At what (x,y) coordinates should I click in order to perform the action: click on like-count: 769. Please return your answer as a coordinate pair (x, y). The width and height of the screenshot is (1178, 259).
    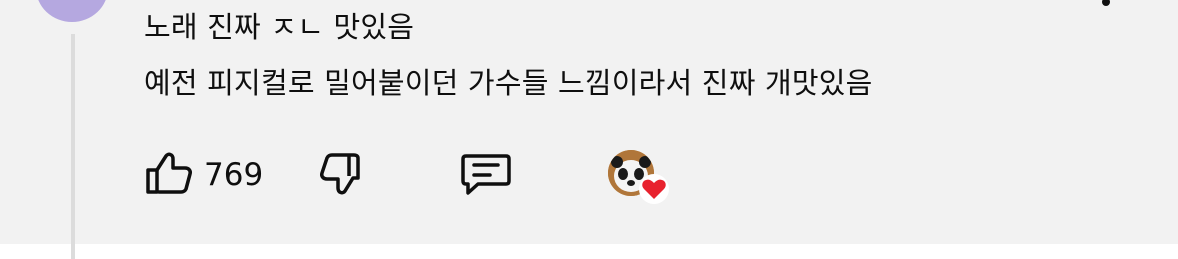
    Looking at the image, I should click on (234, 175).